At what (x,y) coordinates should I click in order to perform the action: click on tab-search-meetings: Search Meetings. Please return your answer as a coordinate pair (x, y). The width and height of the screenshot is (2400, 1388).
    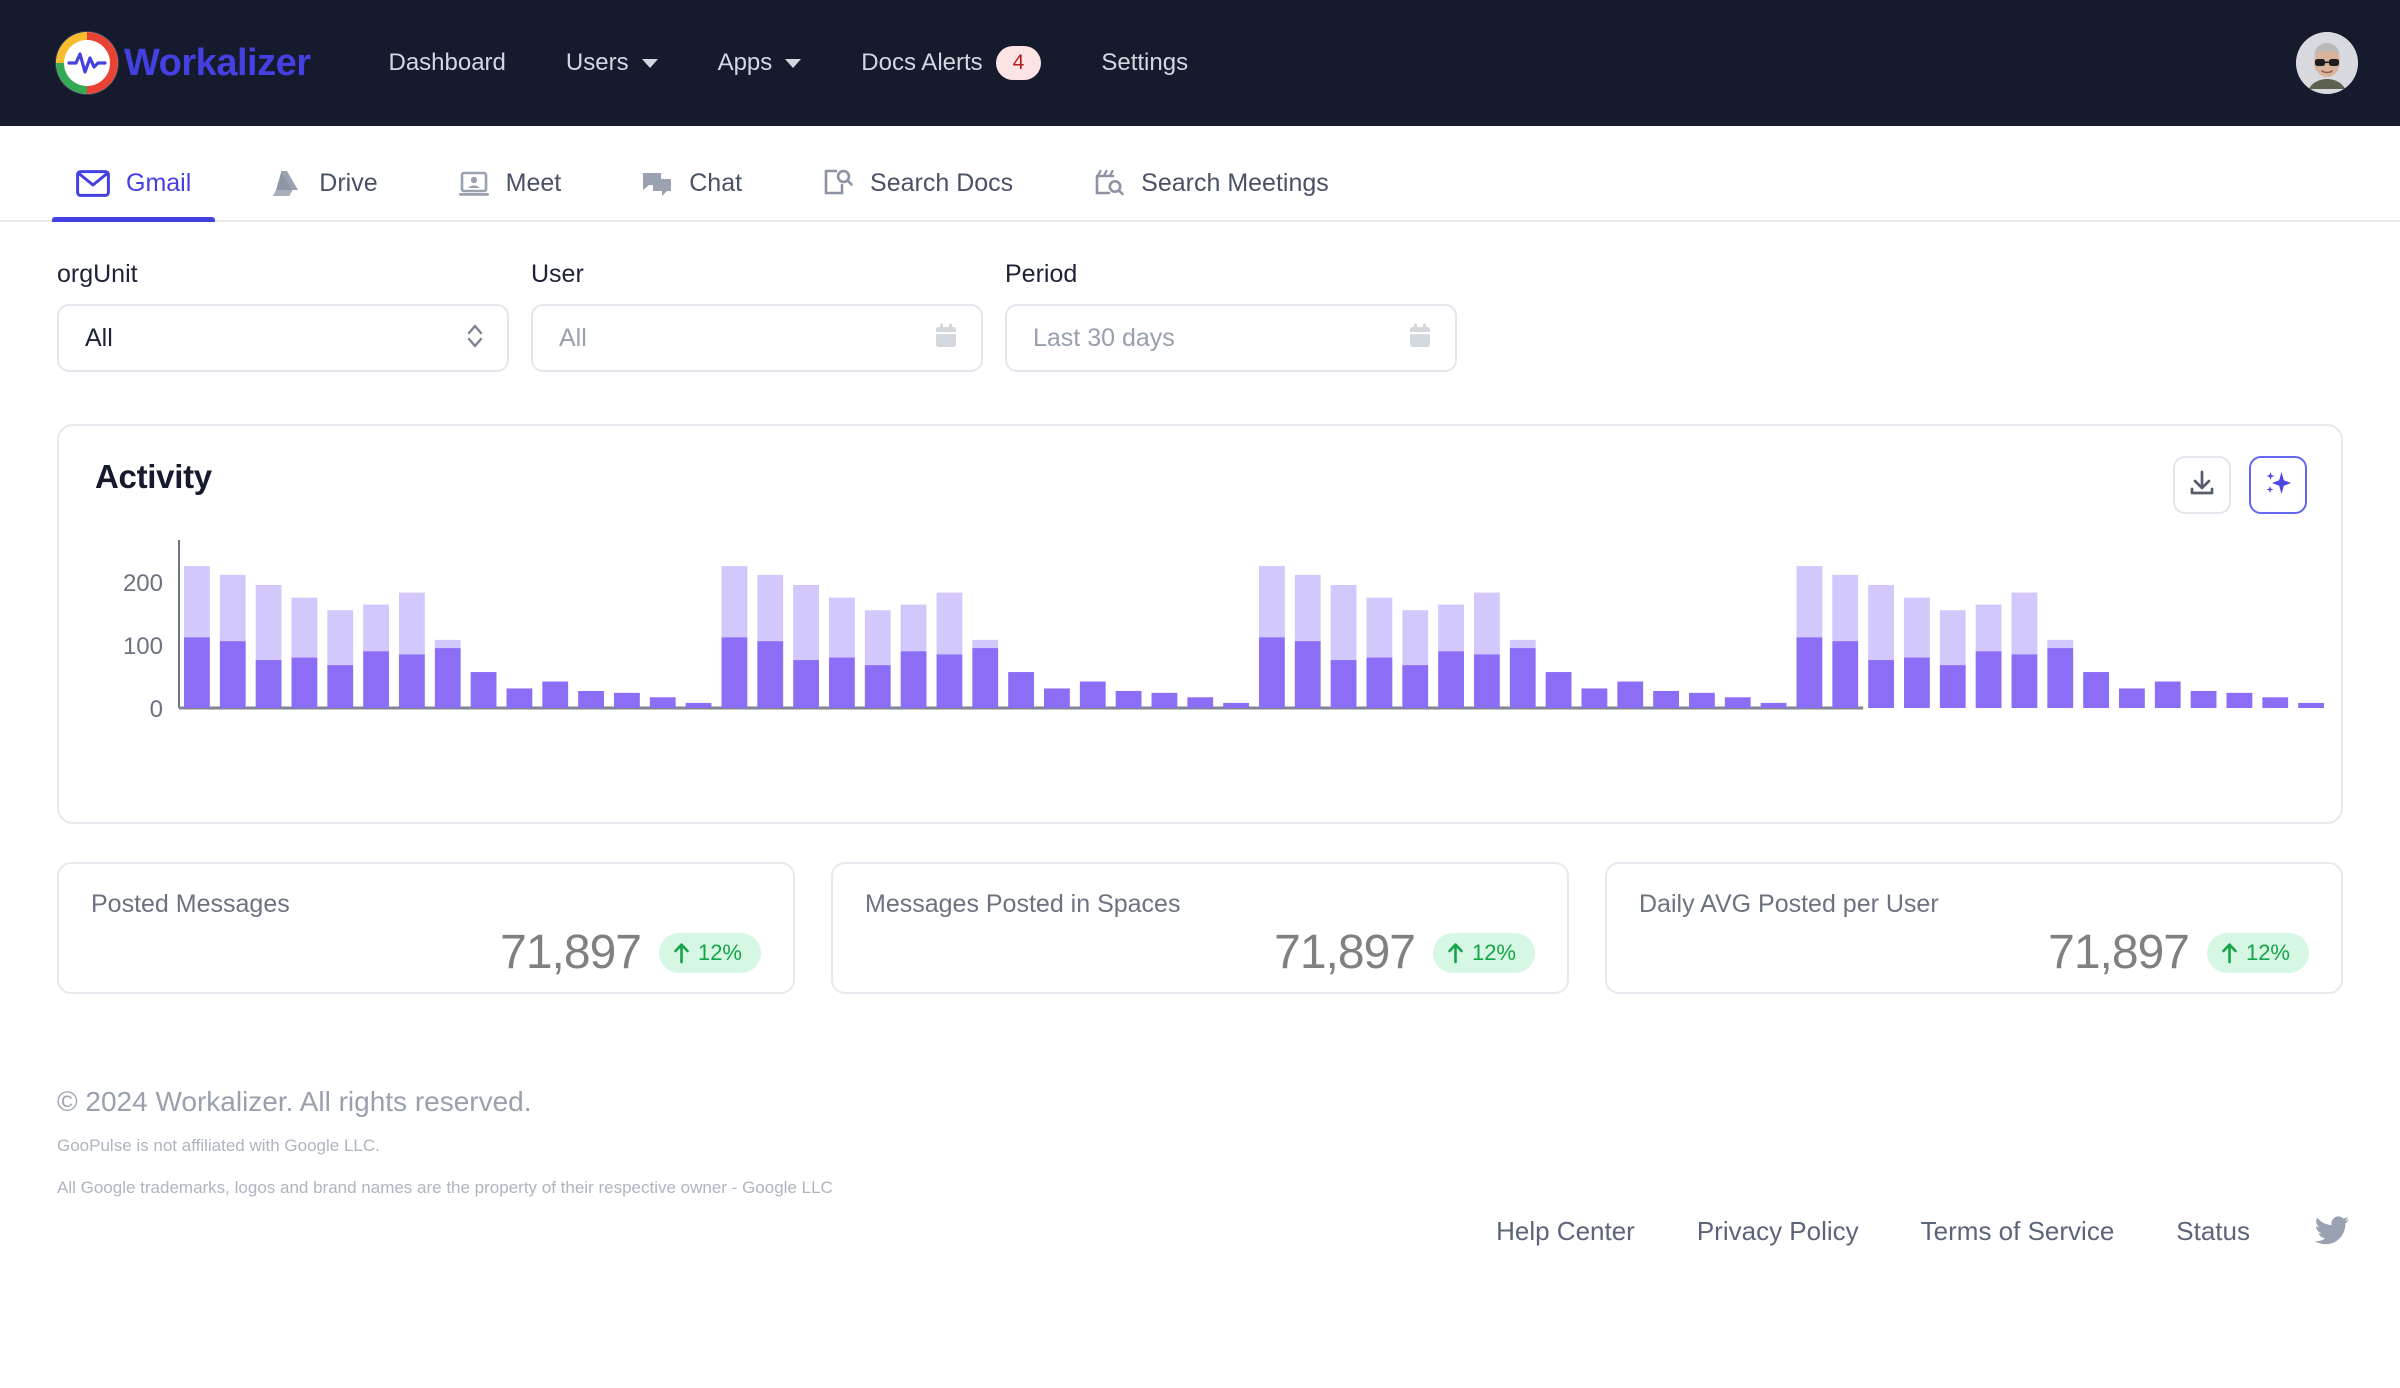
    Looking at the image, I should click on (1211, 194).